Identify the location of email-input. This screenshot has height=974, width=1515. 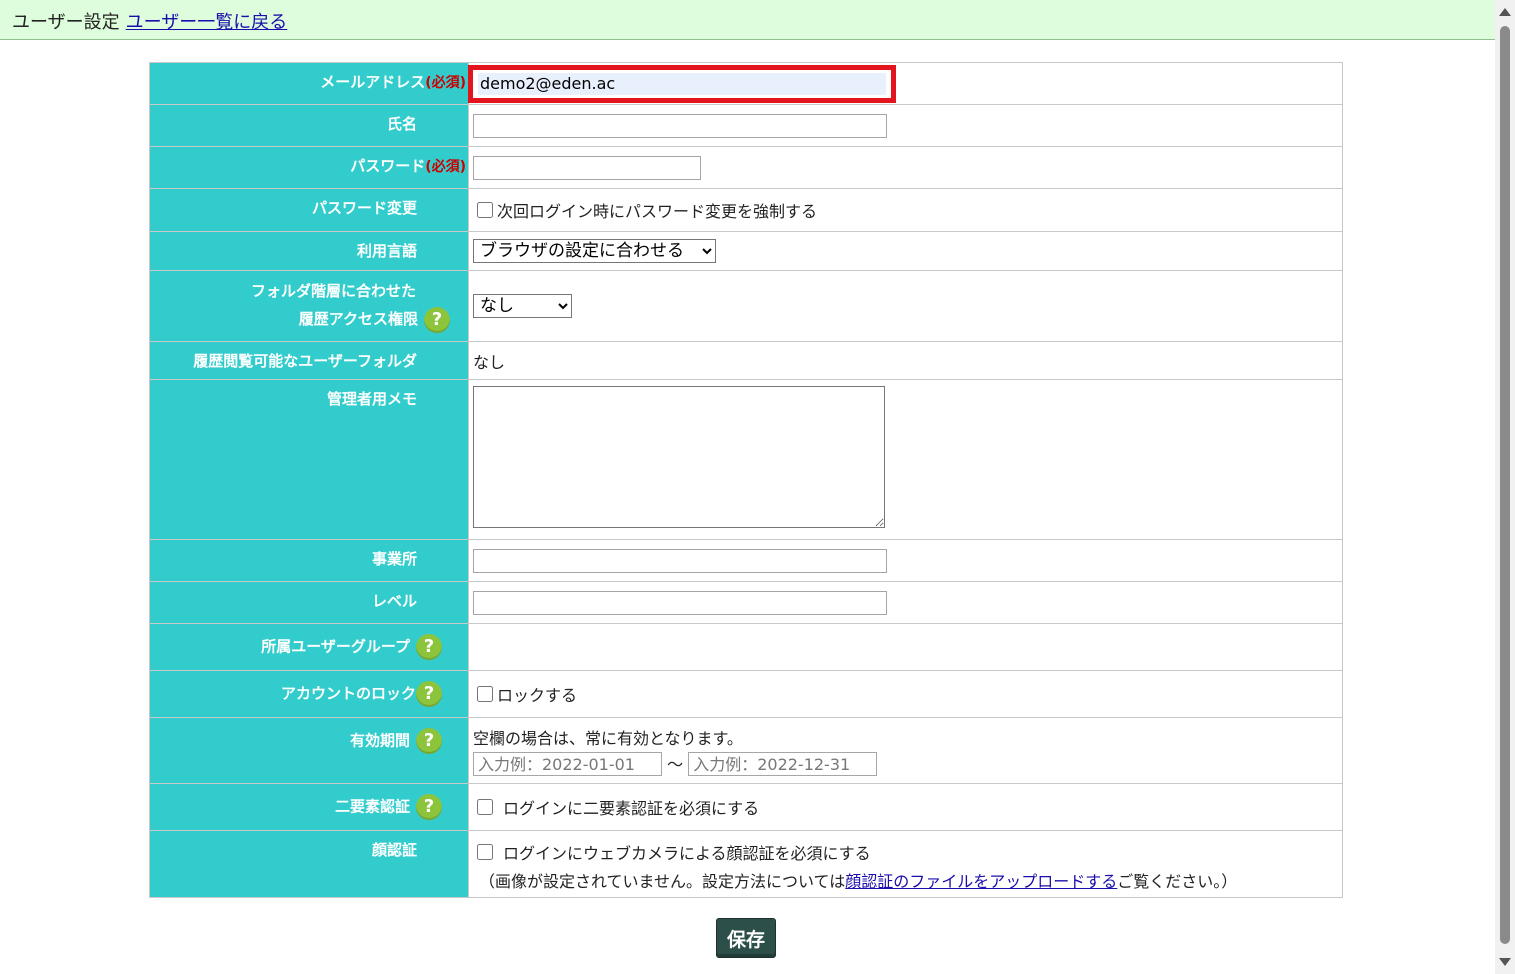
(682, 83).